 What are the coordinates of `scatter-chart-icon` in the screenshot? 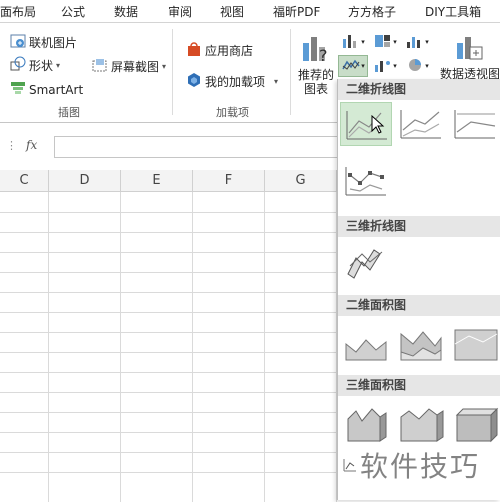 It's located at (383, 66).